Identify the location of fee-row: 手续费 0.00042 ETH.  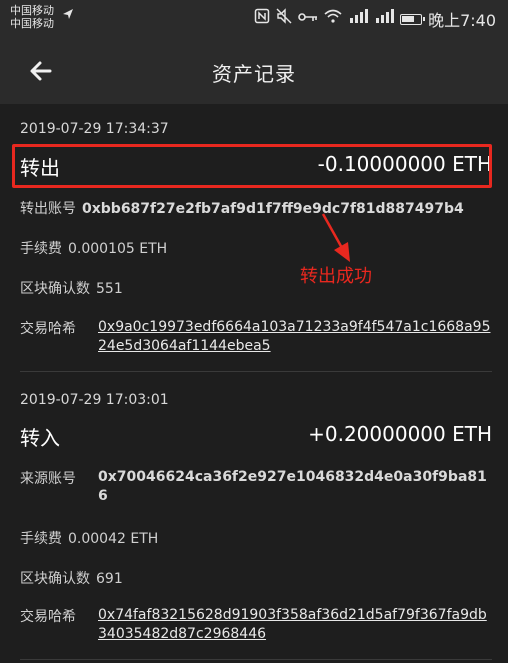
(89, 538).